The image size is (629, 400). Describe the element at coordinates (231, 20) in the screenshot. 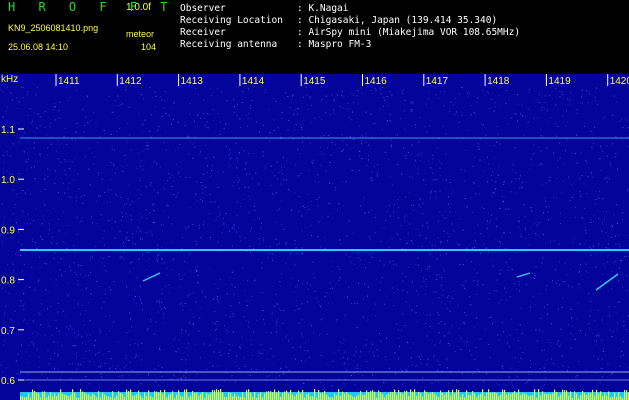

I see `location-label: Receiving Location` at that location.